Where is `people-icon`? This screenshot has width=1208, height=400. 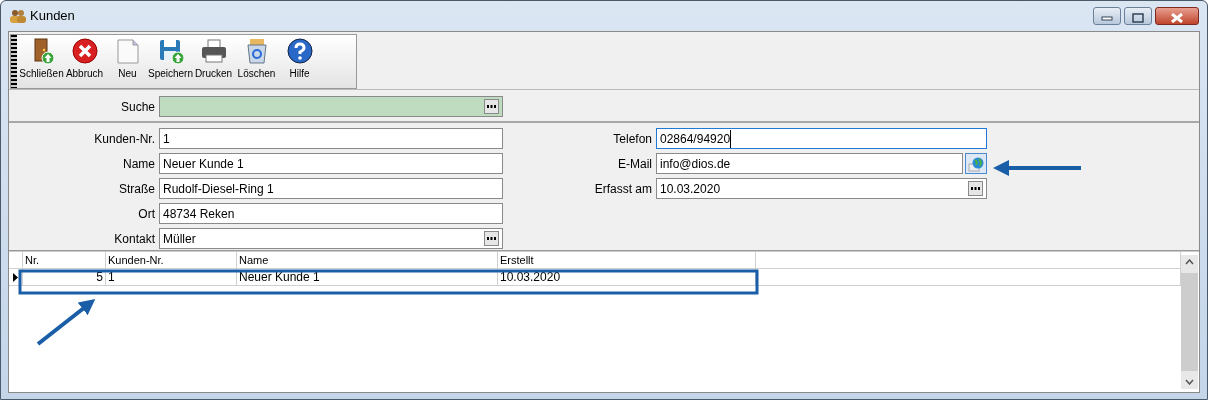 people-icon is located at coordinates (18, 16).